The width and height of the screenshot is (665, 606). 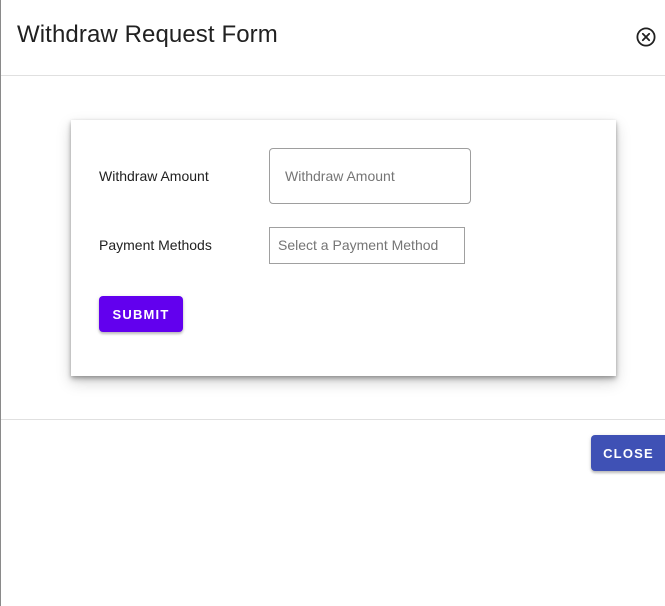 What do you see at coordinates (370, 176) in the screenshot?
I see `withdraw-amount-input` at bounding box center [370, 176].